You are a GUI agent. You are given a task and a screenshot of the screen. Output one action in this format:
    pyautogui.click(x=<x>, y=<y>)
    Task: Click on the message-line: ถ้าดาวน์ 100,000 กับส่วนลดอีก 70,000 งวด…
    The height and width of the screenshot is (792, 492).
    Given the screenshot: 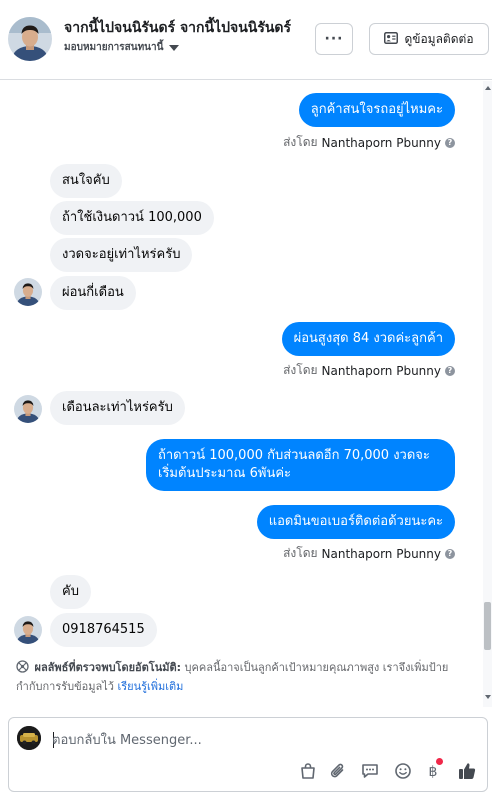 What is the action you would take?
    pyautogui.click(x=294, y=455)
    